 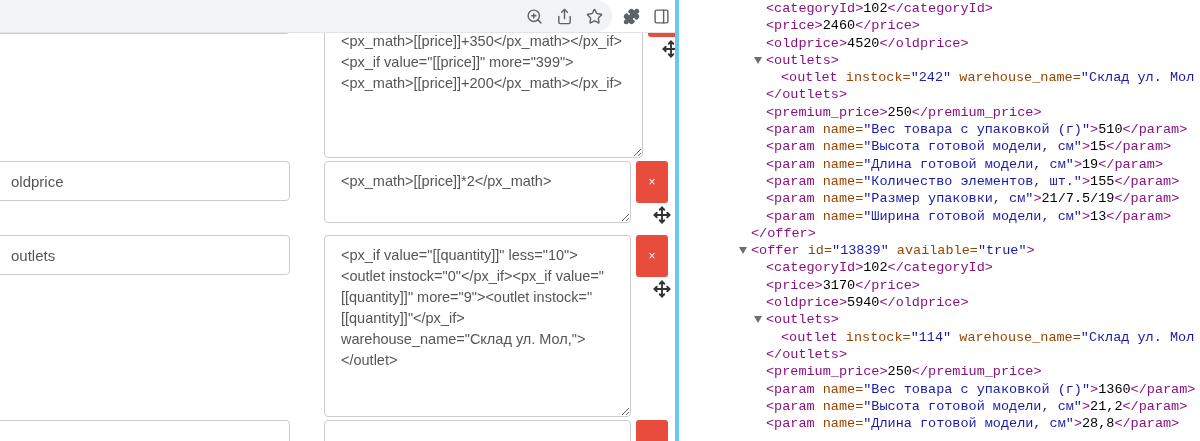 What do you see at coordinates (783, 233) in the screenshot?
I see `xml-line: </offer>` at bounding box center [783, 233].